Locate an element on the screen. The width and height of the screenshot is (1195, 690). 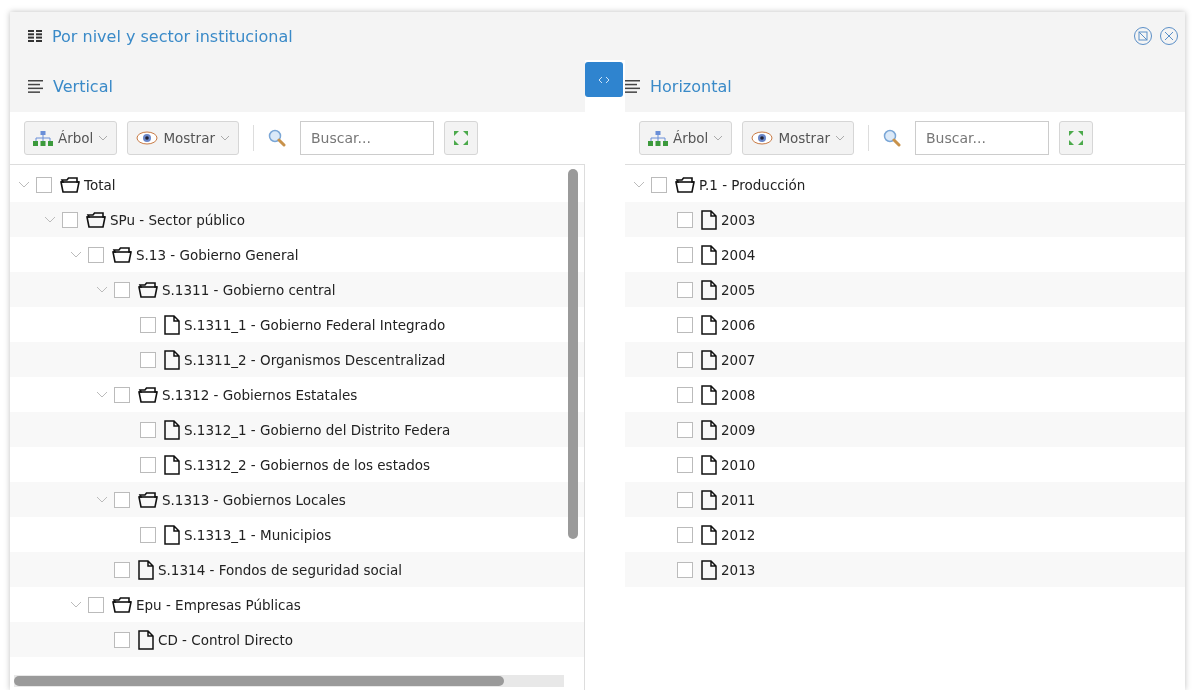
collapse-icon is located at coordinates (1143, 36).